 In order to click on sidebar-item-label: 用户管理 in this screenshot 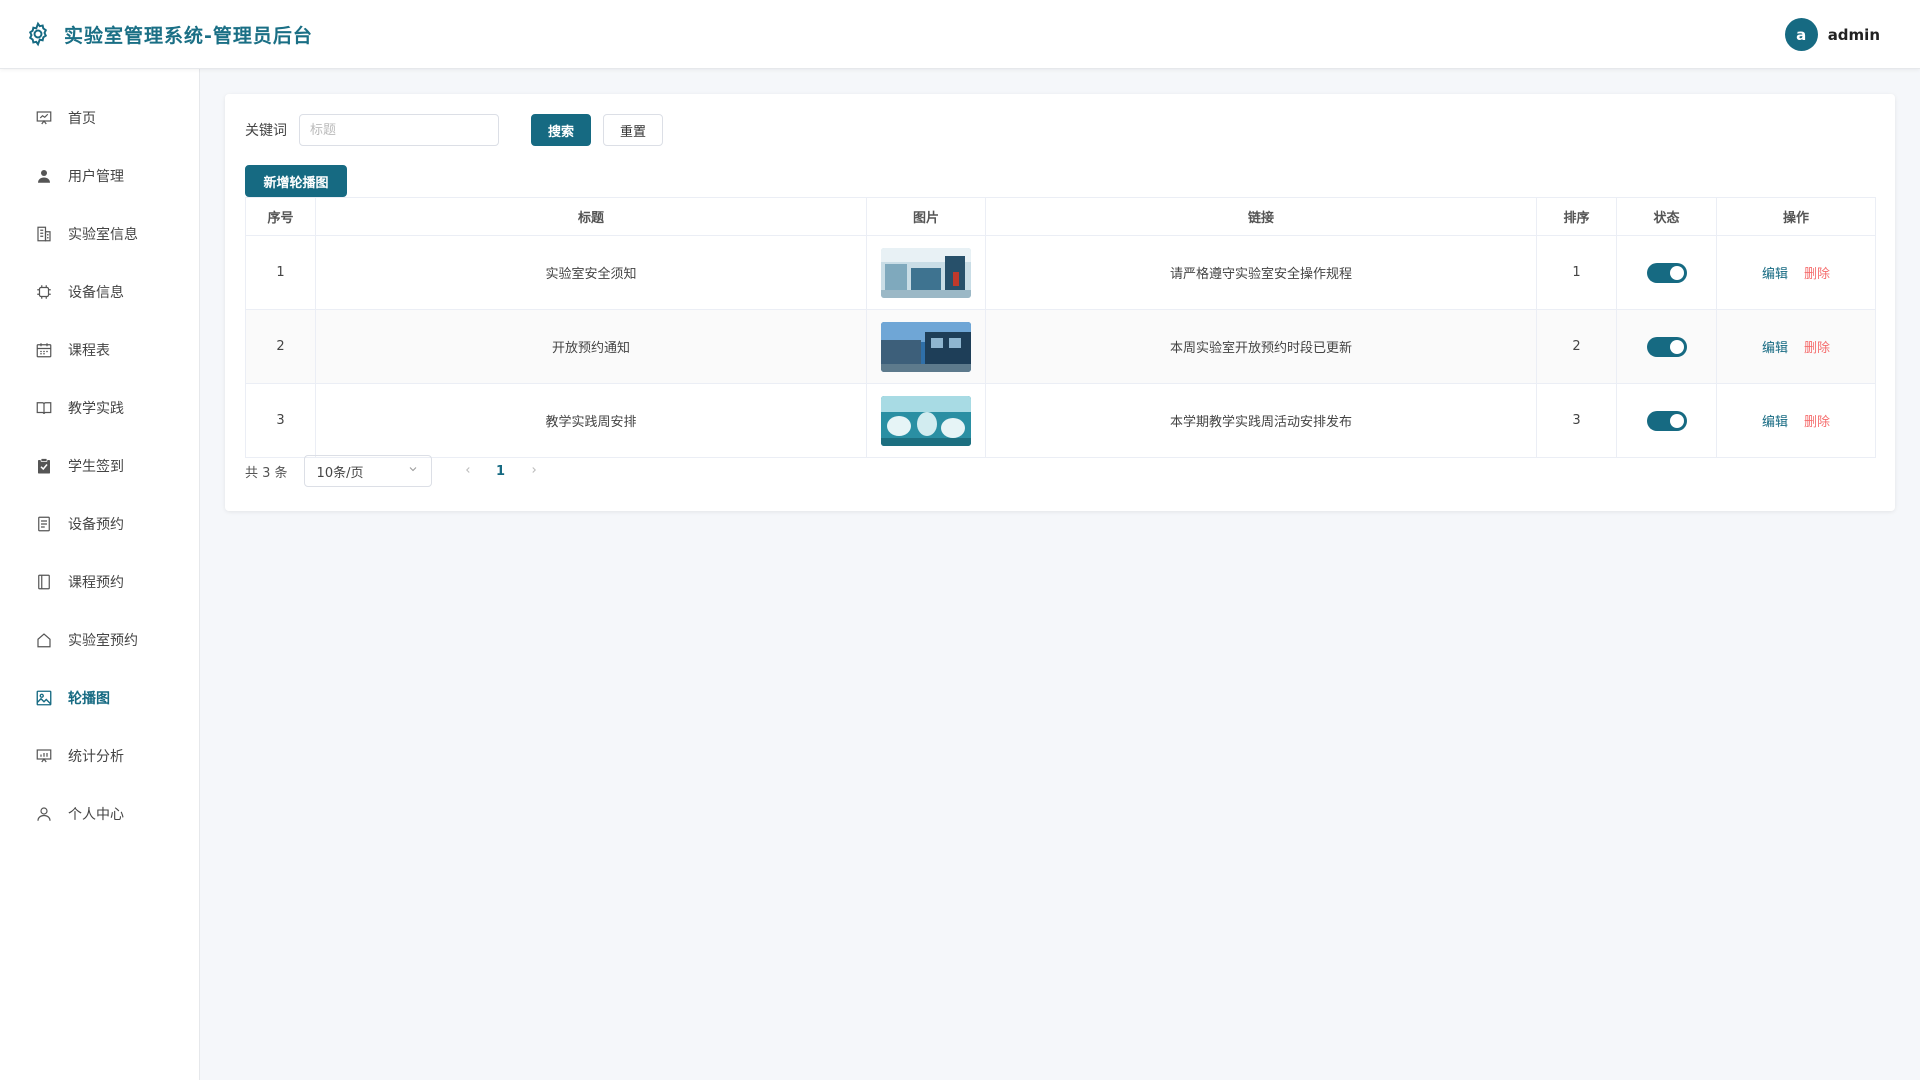, I will do `click(96, 177)`.